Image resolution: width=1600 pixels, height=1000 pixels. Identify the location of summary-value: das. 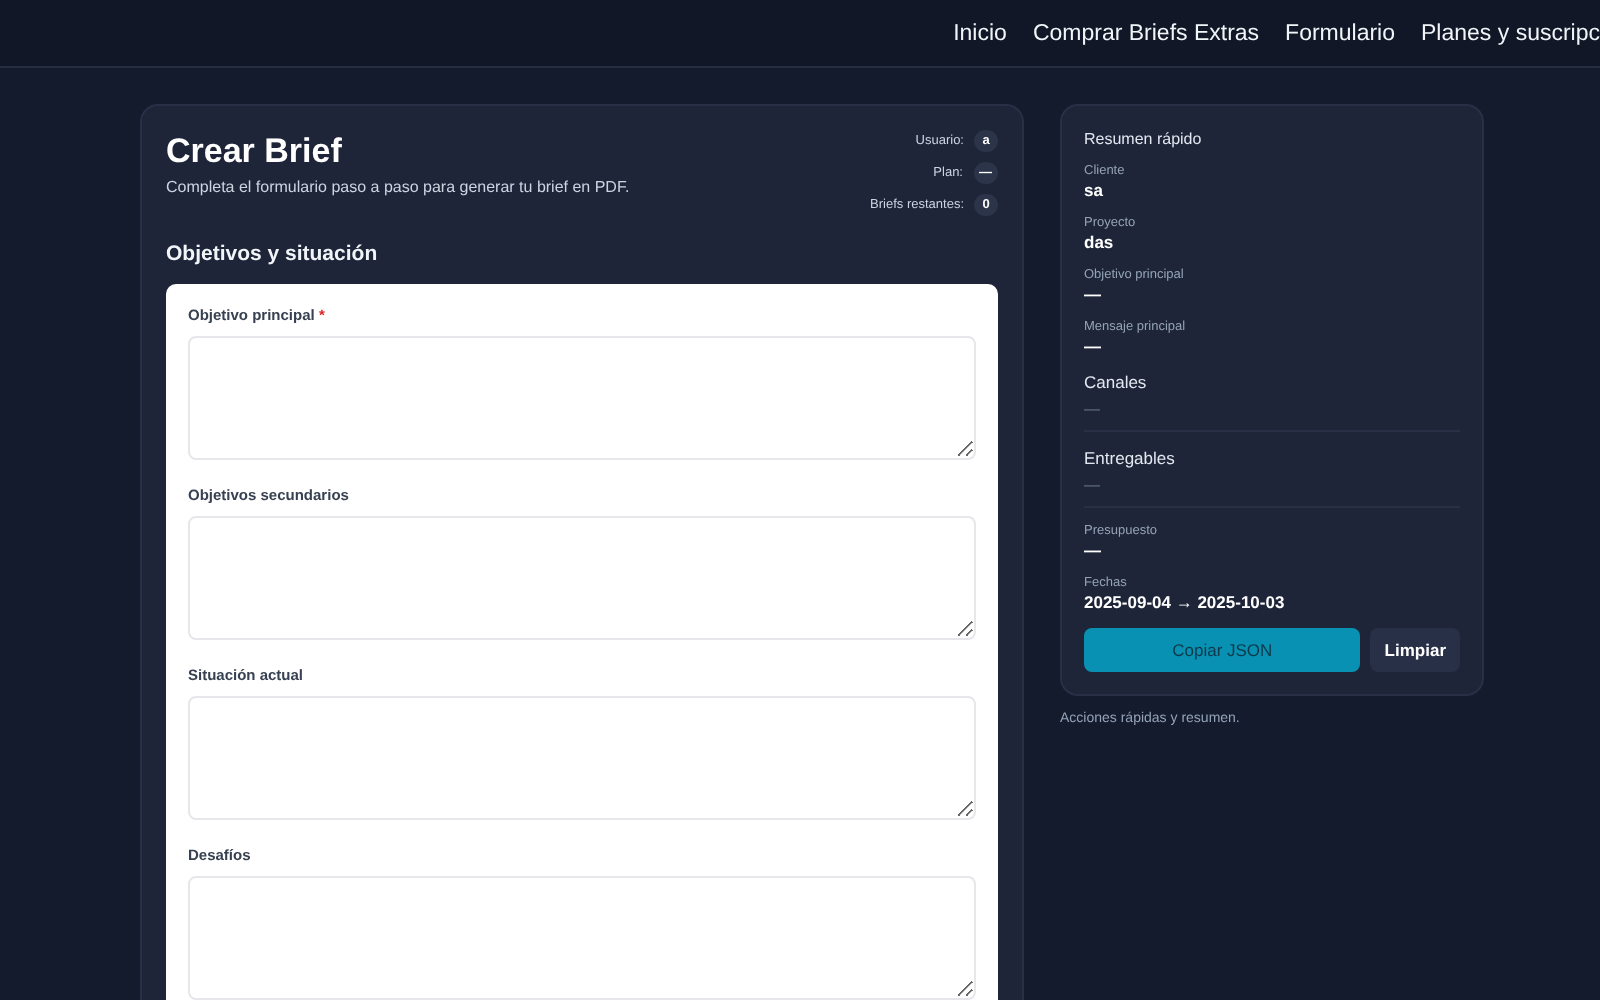
(1100, 242).